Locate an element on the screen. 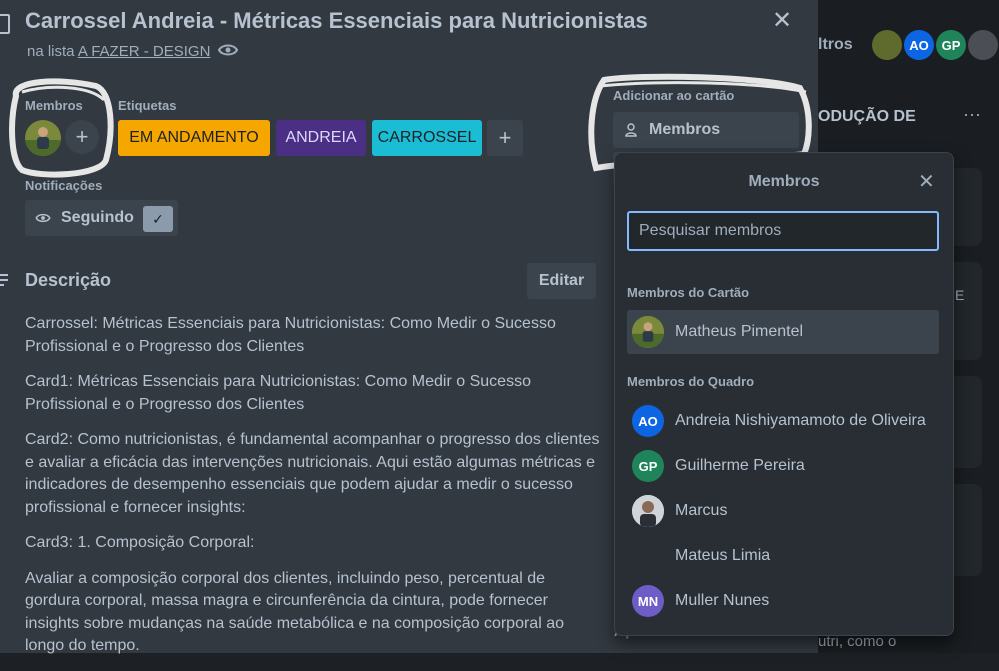 The height and width of the screenshot is (671, 999). card-list-info: na lista A FAZER - DESIGN is located at coordinates (118, 51).